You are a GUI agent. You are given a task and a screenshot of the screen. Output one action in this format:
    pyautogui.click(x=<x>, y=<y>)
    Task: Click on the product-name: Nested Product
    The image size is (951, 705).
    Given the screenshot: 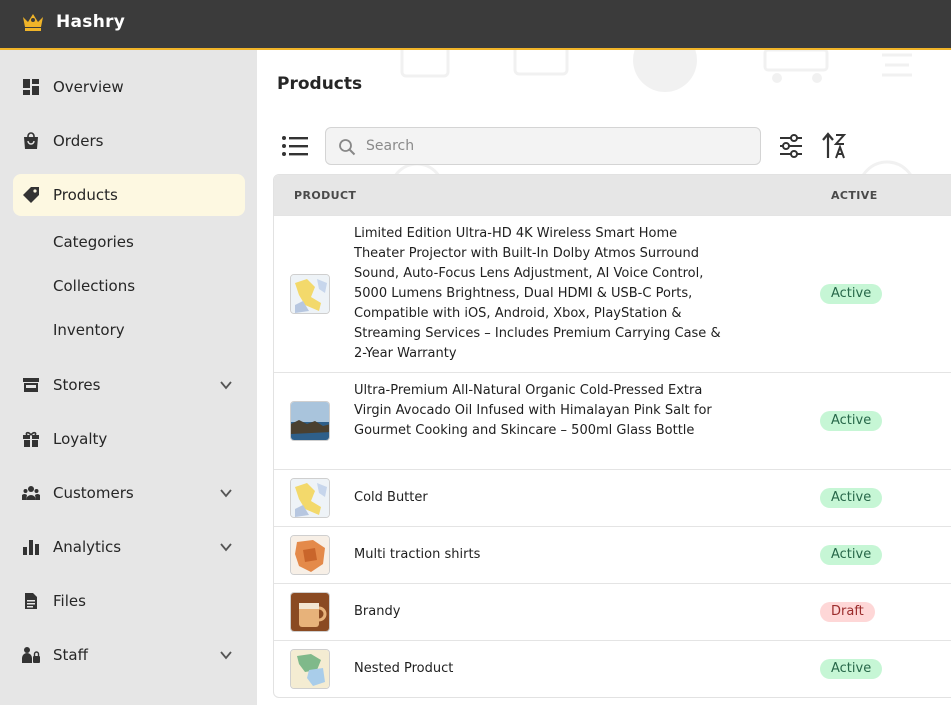 What is the action you would take?
    pyautogui.click(x=404, y=668)
    